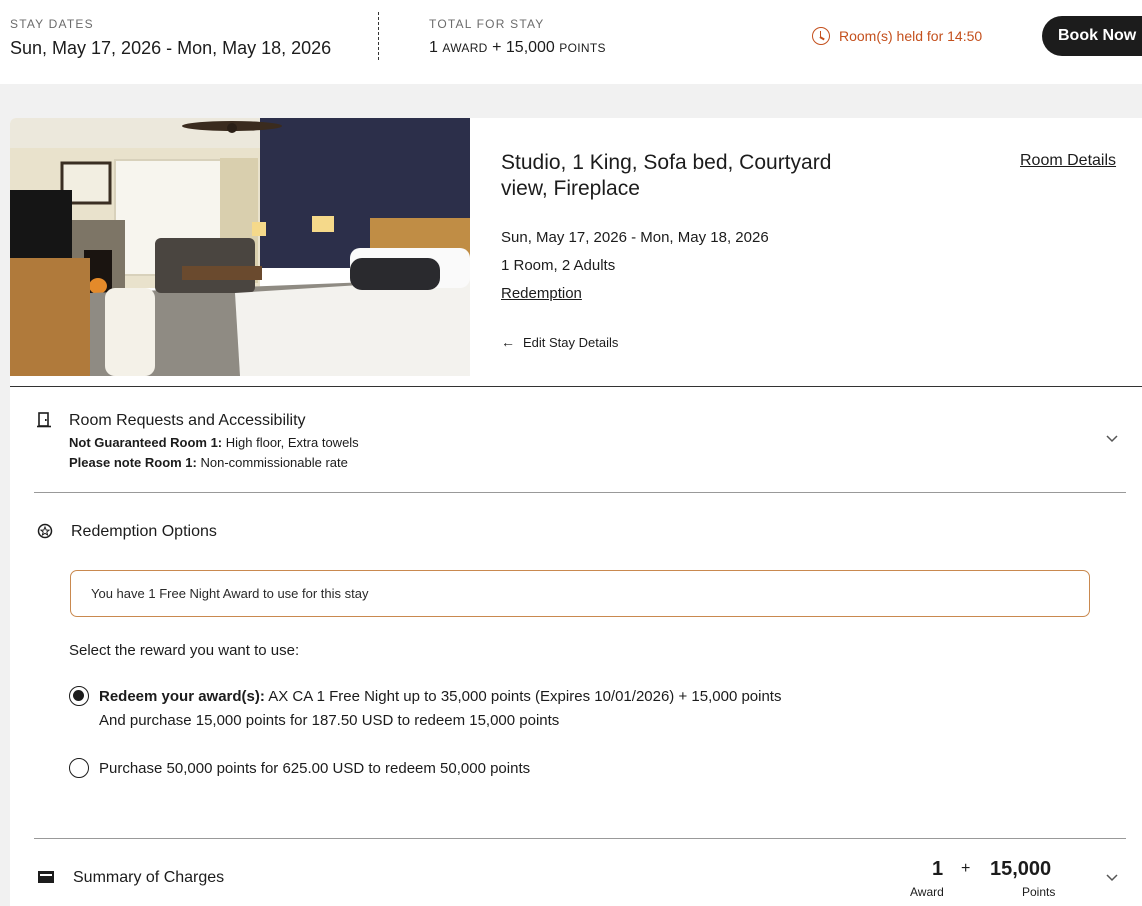 The width and height of the screenshot is (1142, 906). I want to click on clock-icon, so click(821, 36).